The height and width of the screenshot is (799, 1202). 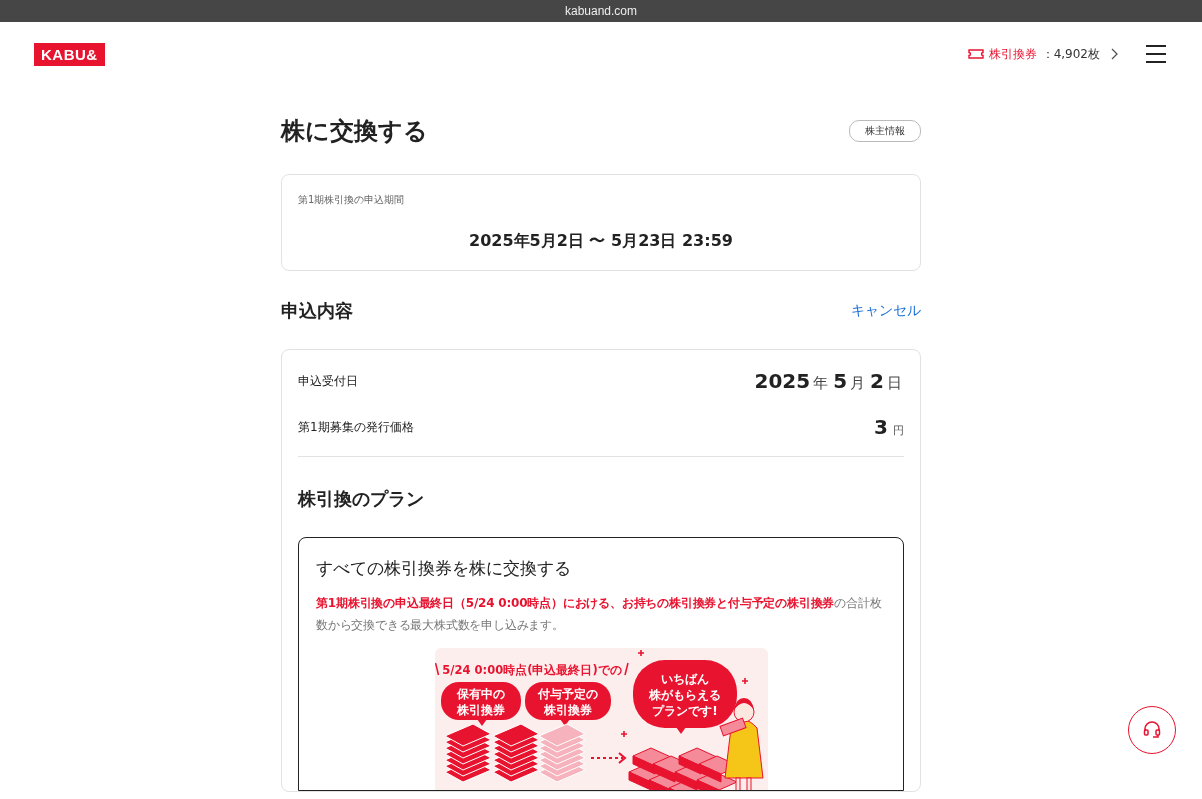 What do you see at coordinates (684, 711) in the screenshot?
I see `bubble-text: プランです!` at bounding box center [684, 711].